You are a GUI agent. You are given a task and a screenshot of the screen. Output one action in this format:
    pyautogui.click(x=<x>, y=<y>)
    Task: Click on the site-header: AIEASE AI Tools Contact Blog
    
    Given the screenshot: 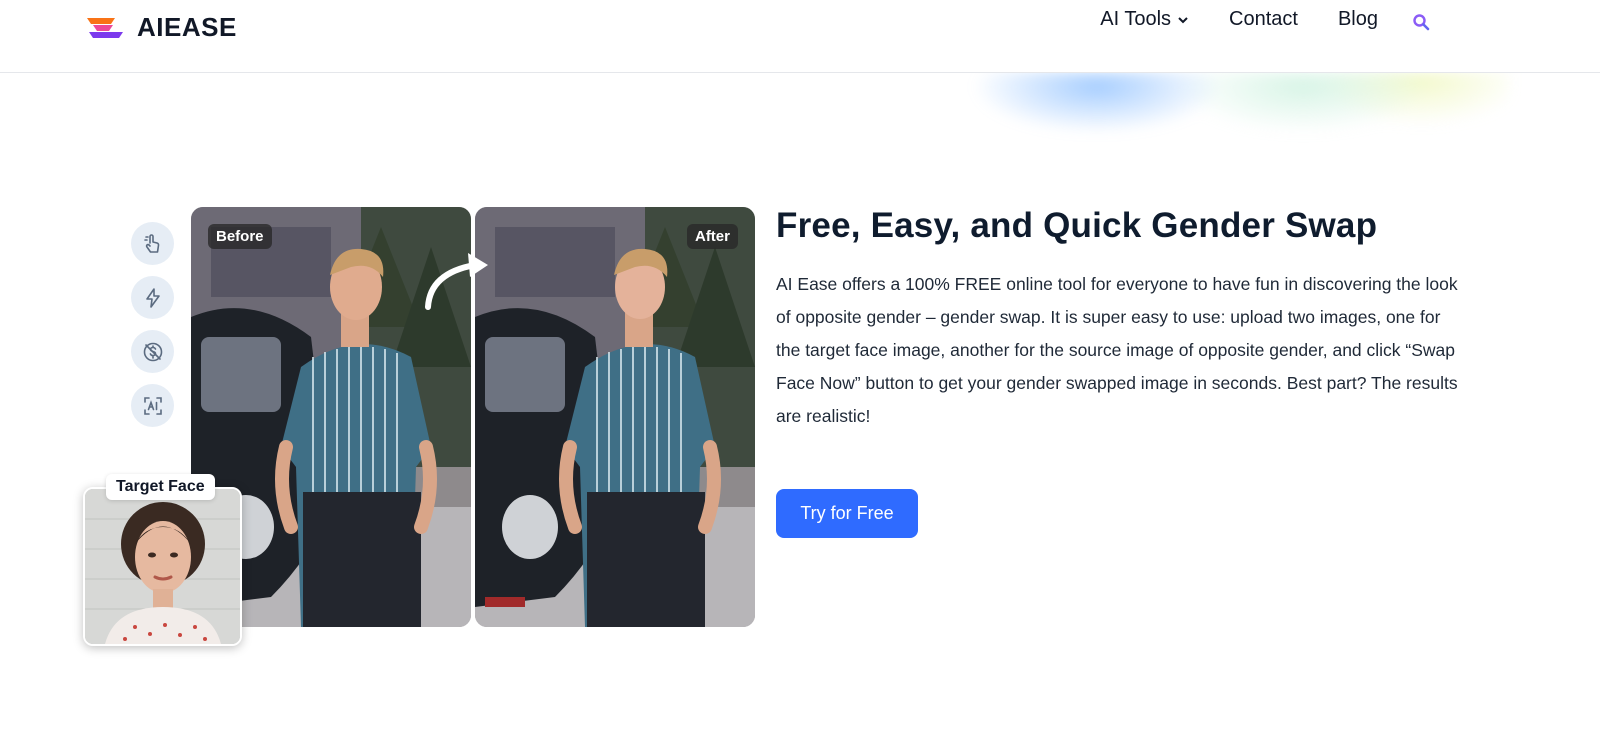 What is the action you would take?
    pyautogui.click(x=800, y=36)
    